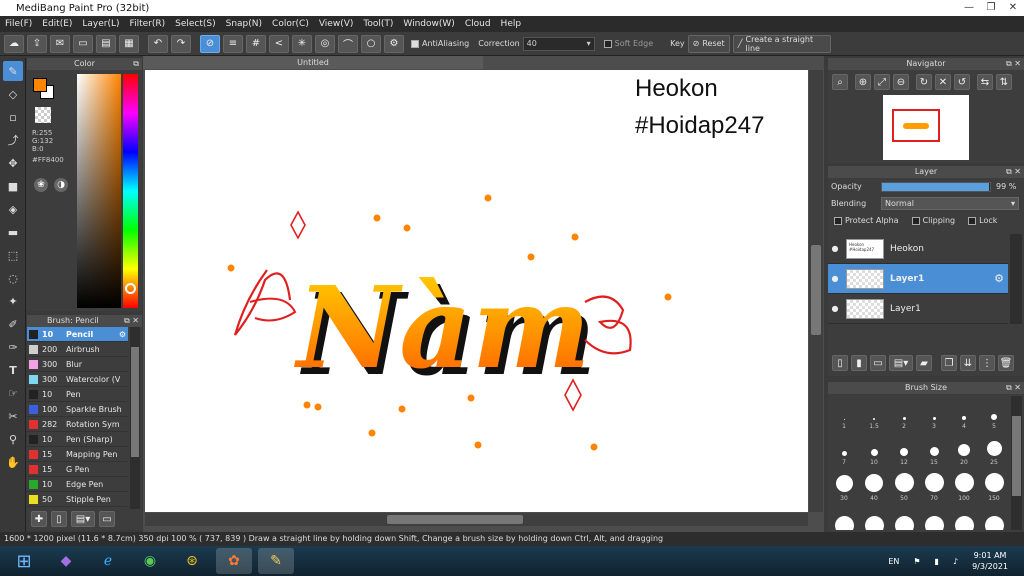 The width and height of the screenshot is (1024, 576). I want to click on brush-item: 10 Pen, so click(77, 394).